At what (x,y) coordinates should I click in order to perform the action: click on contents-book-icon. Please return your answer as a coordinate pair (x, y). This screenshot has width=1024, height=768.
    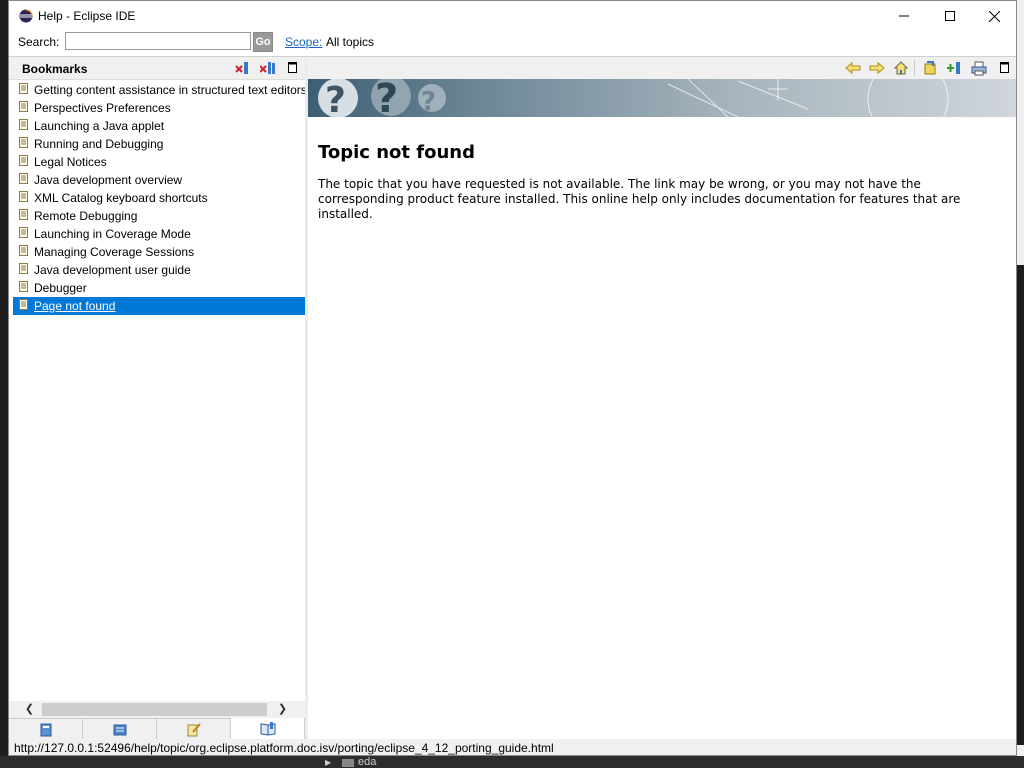
    Looking at the image, I should click on (45, 729).